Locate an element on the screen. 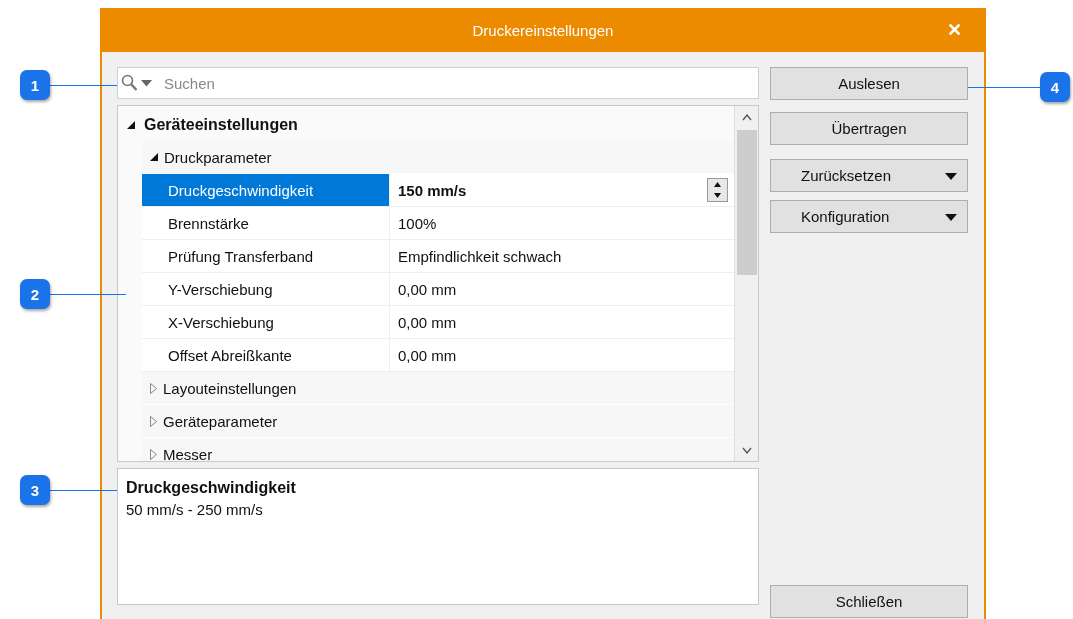 The width and height of the screenshot is (1073, 619). subcategory-label: Geräteparameter is located at coordinates (220, 421).